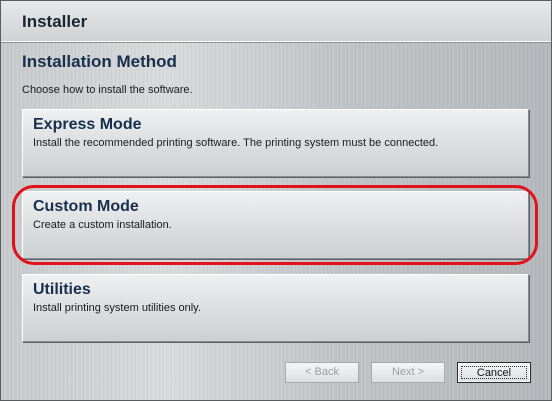 Image resolution: width=552 pixels, height=401 pixels. I want to click on custom-mode-title: Custom Mode, so click(86, 206).